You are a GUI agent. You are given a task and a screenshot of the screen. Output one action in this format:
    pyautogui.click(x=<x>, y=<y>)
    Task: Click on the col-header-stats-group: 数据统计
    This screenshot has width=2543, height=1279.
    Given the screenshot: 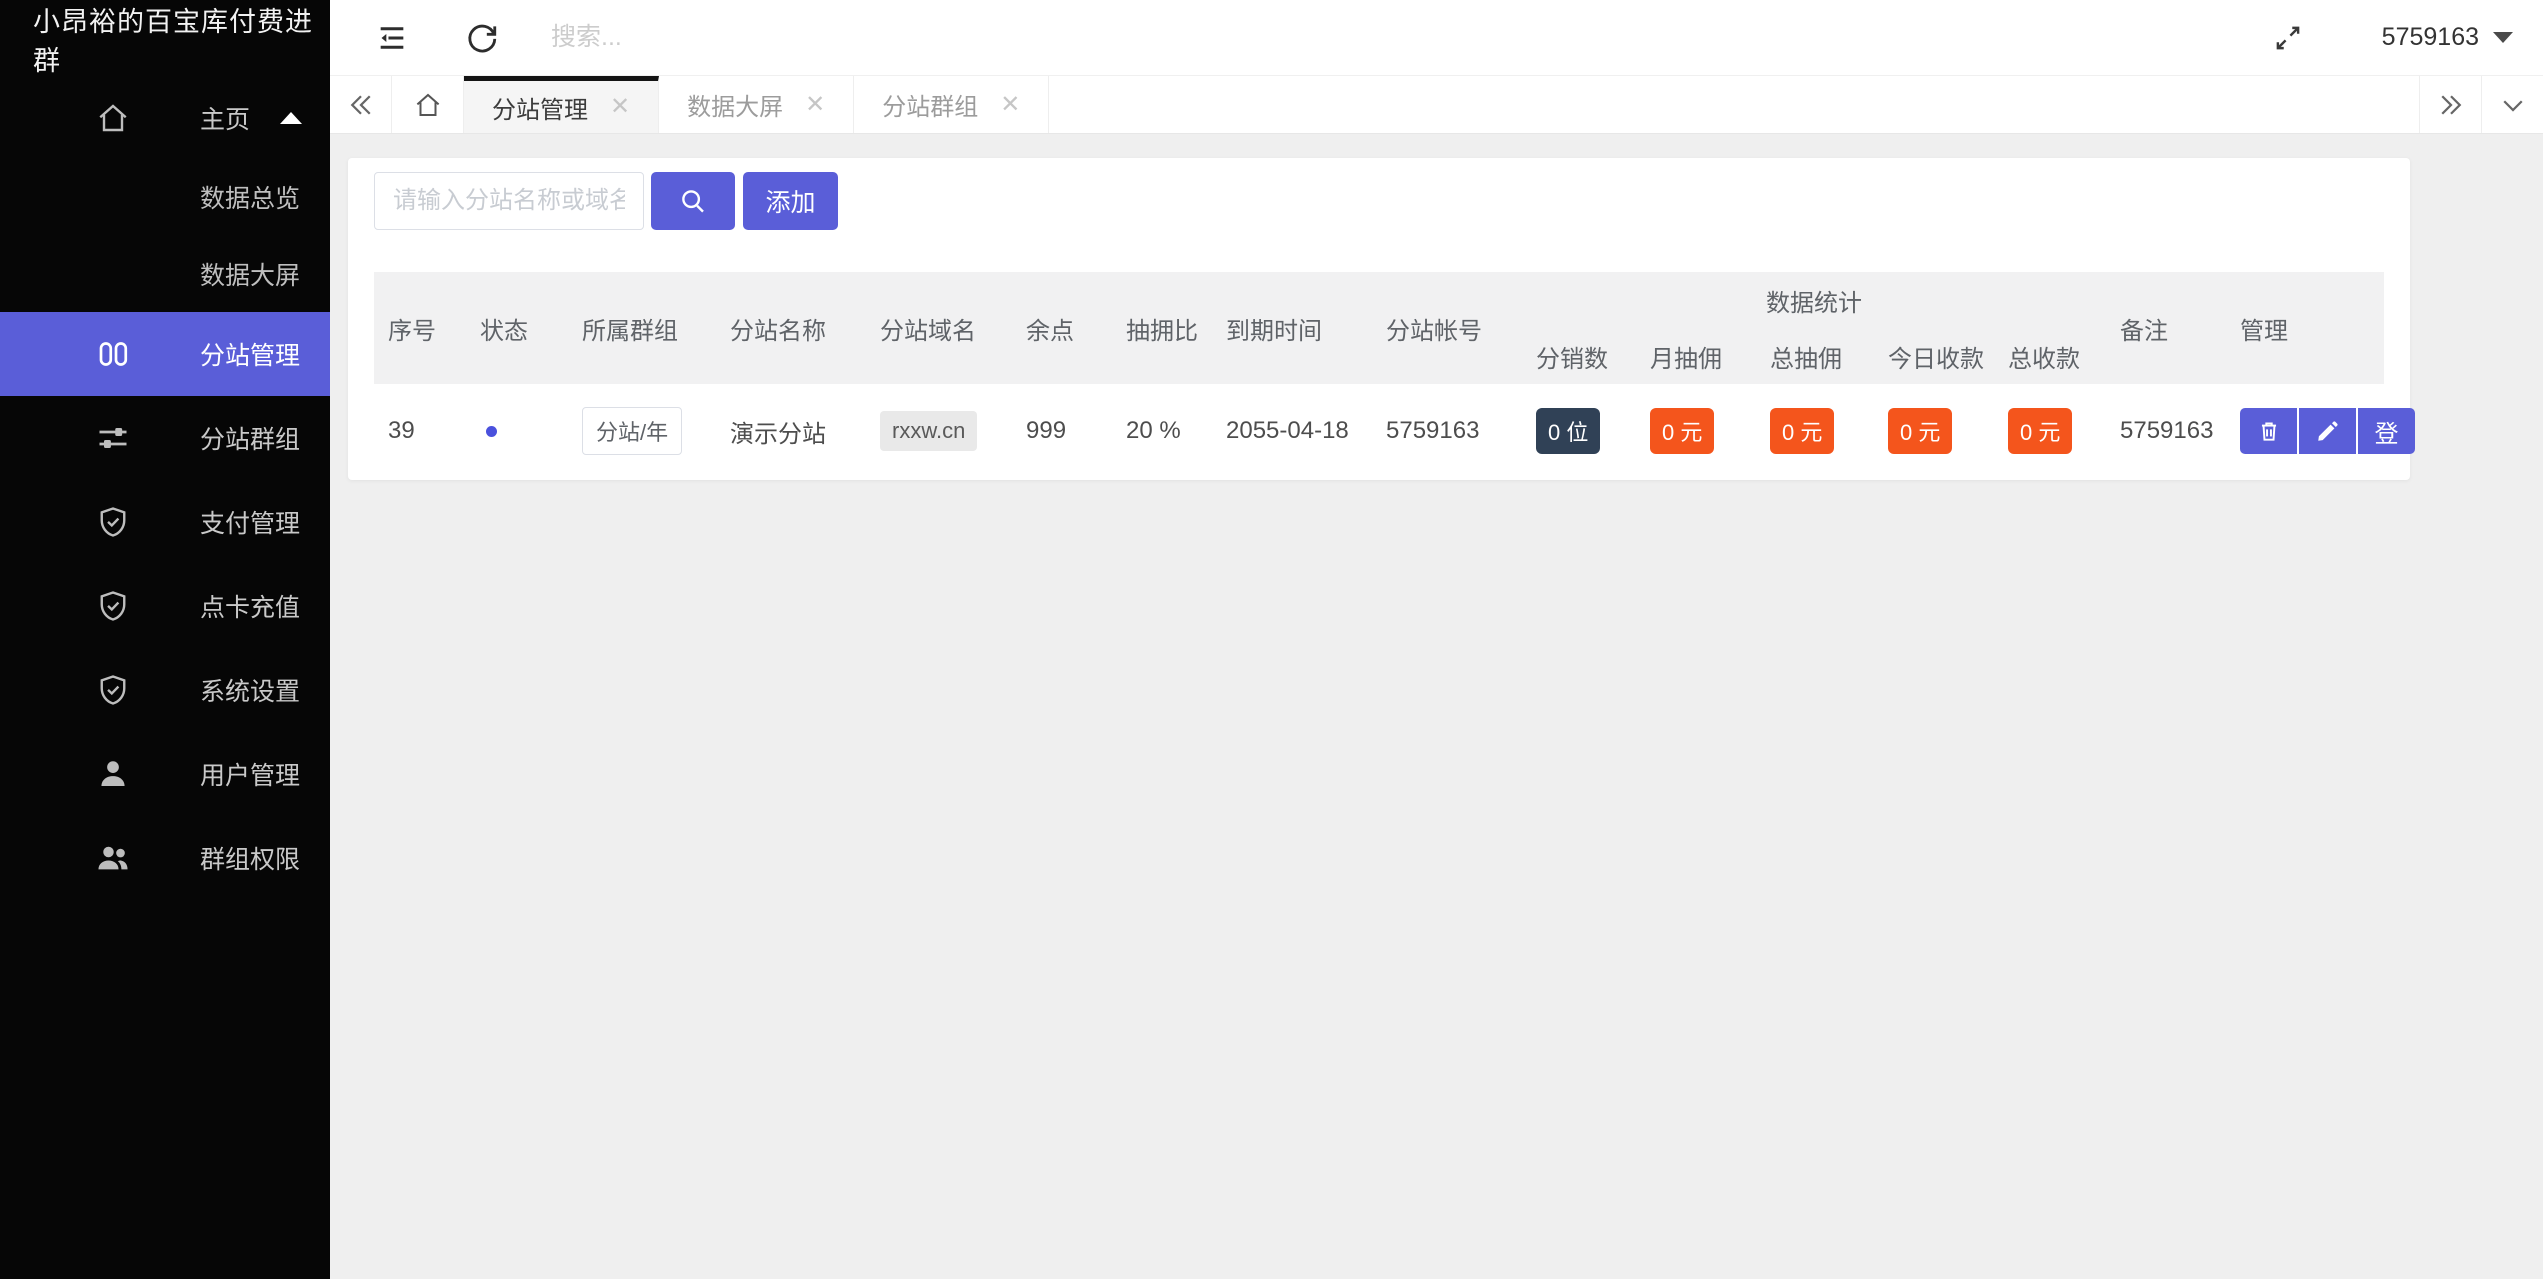 What is the action you would take?
    pyautogui.click(x=1814, y=303)
    